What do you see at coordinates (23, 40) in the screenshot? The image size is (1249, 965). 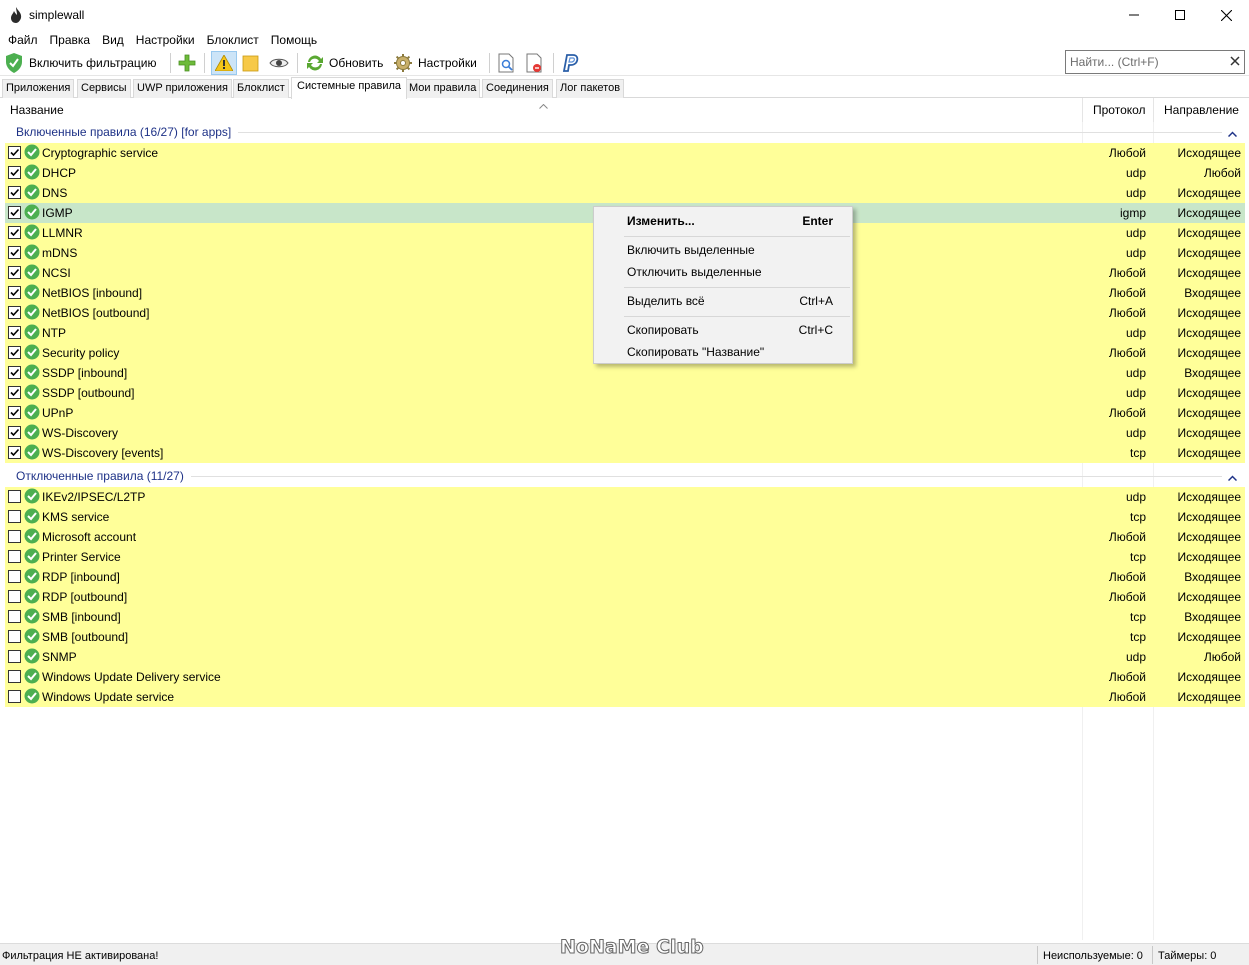 I see `menu-file: Файл` at bounding box center [23, 40].